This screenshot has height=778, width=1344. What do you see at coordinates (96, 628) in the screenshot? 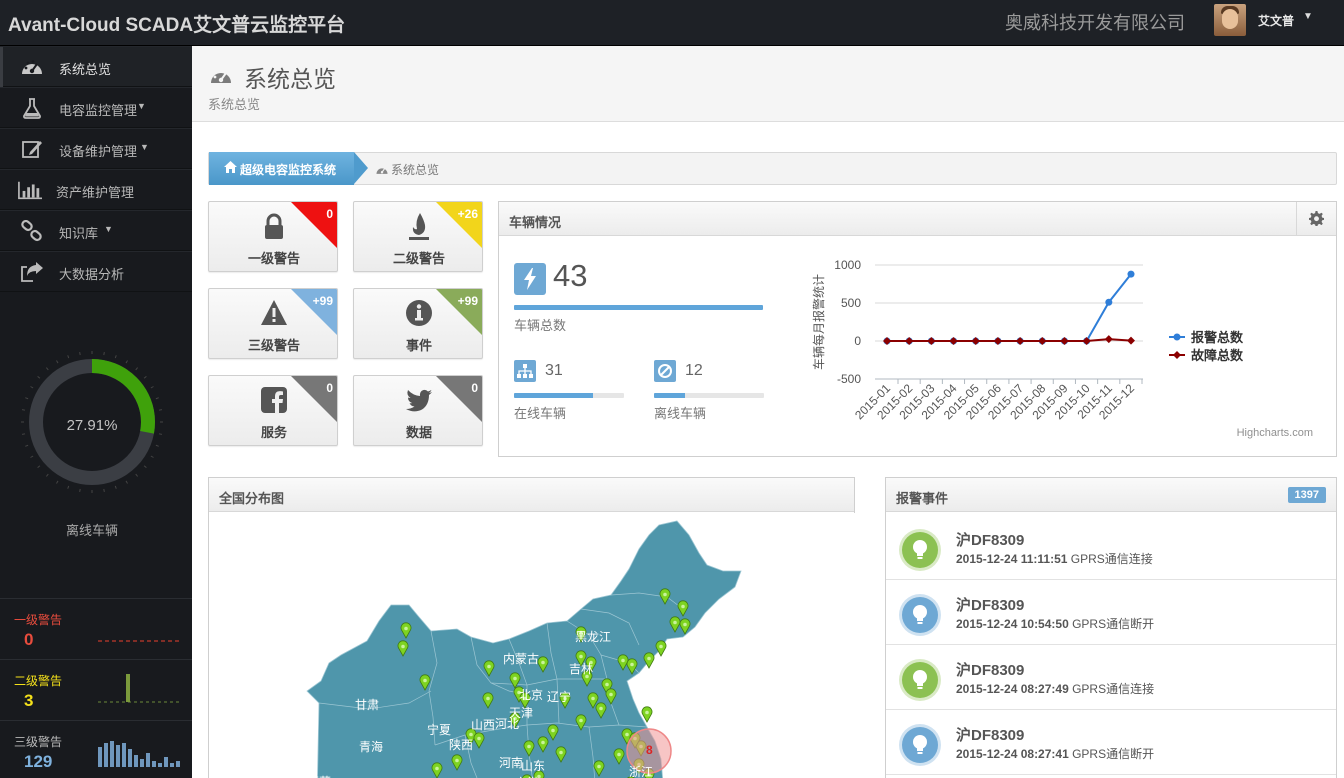
I see `side-stat-level1: 一级警告 0` at bounding box center [96, 628].